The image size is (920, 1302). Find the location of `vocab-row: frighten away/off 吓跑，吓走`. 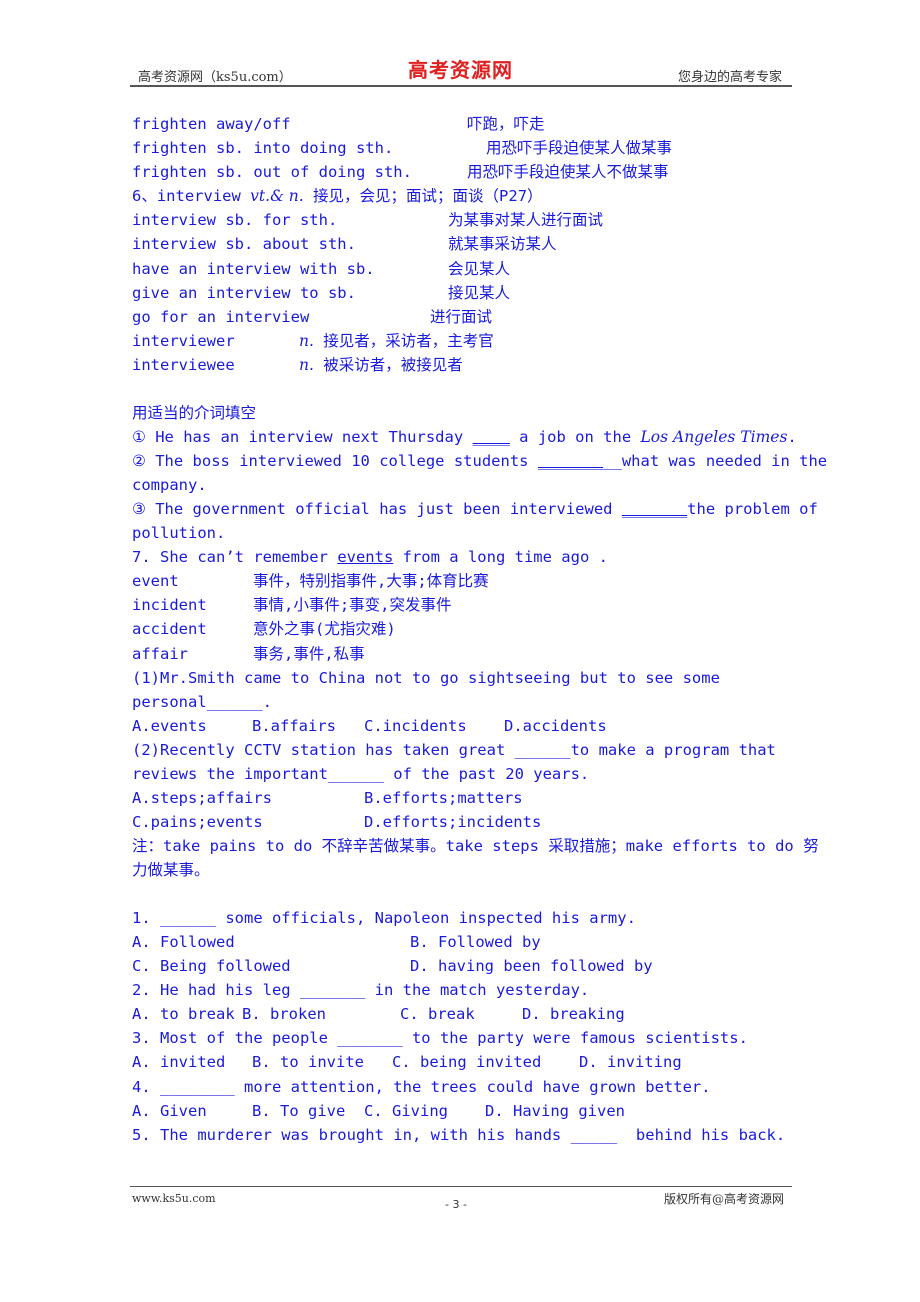

vocab-row: frighten away/off 吓跑，吓走 is located at coordinates (338, 124).